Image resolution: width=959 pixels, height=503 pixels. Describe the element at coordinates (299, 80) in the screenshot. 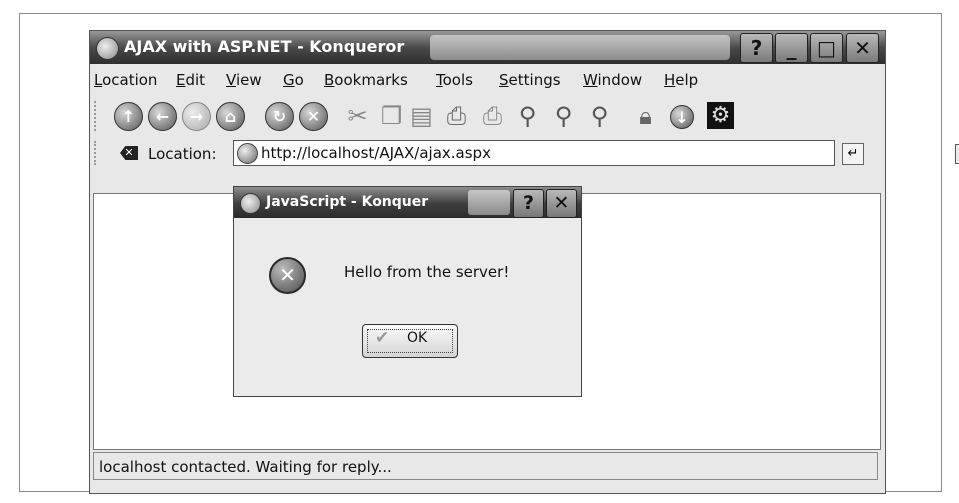

I see `menu-go-label: o` at that location.